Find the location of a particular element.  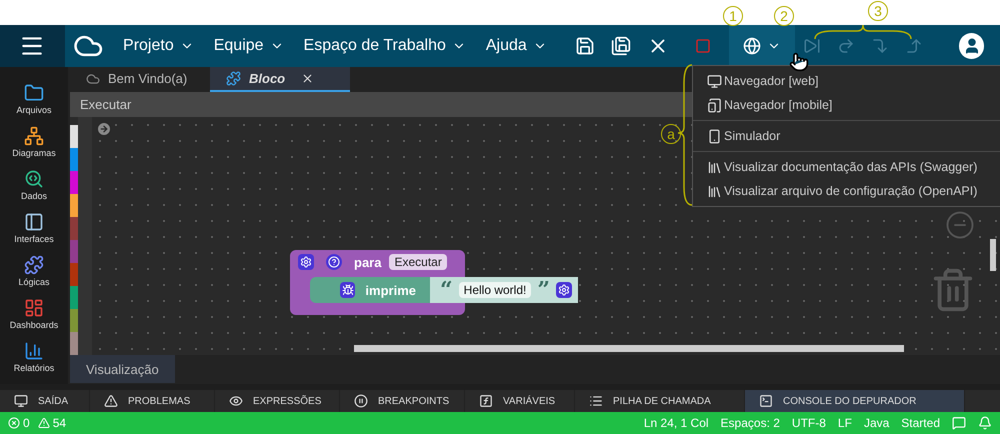

arrow-right-icon is located at coordinates (104, 129).